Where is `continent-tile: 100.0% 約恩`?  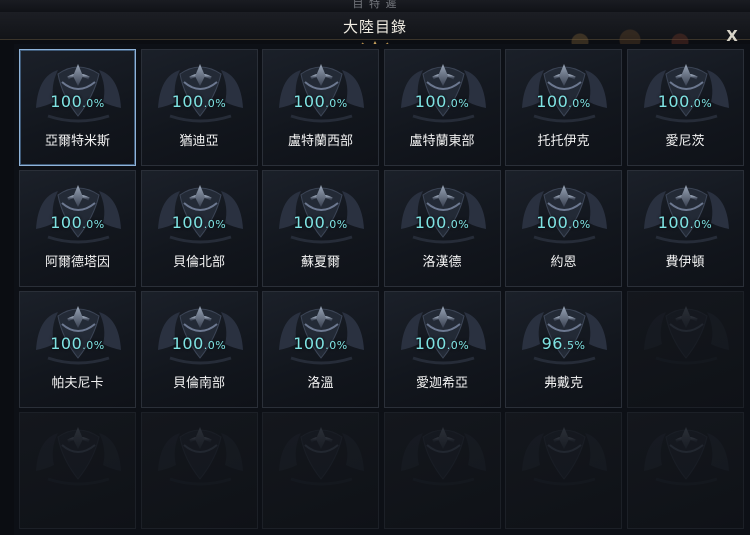 continent-tile: 100.0% 約恩 is located at coordinates (563, 228).